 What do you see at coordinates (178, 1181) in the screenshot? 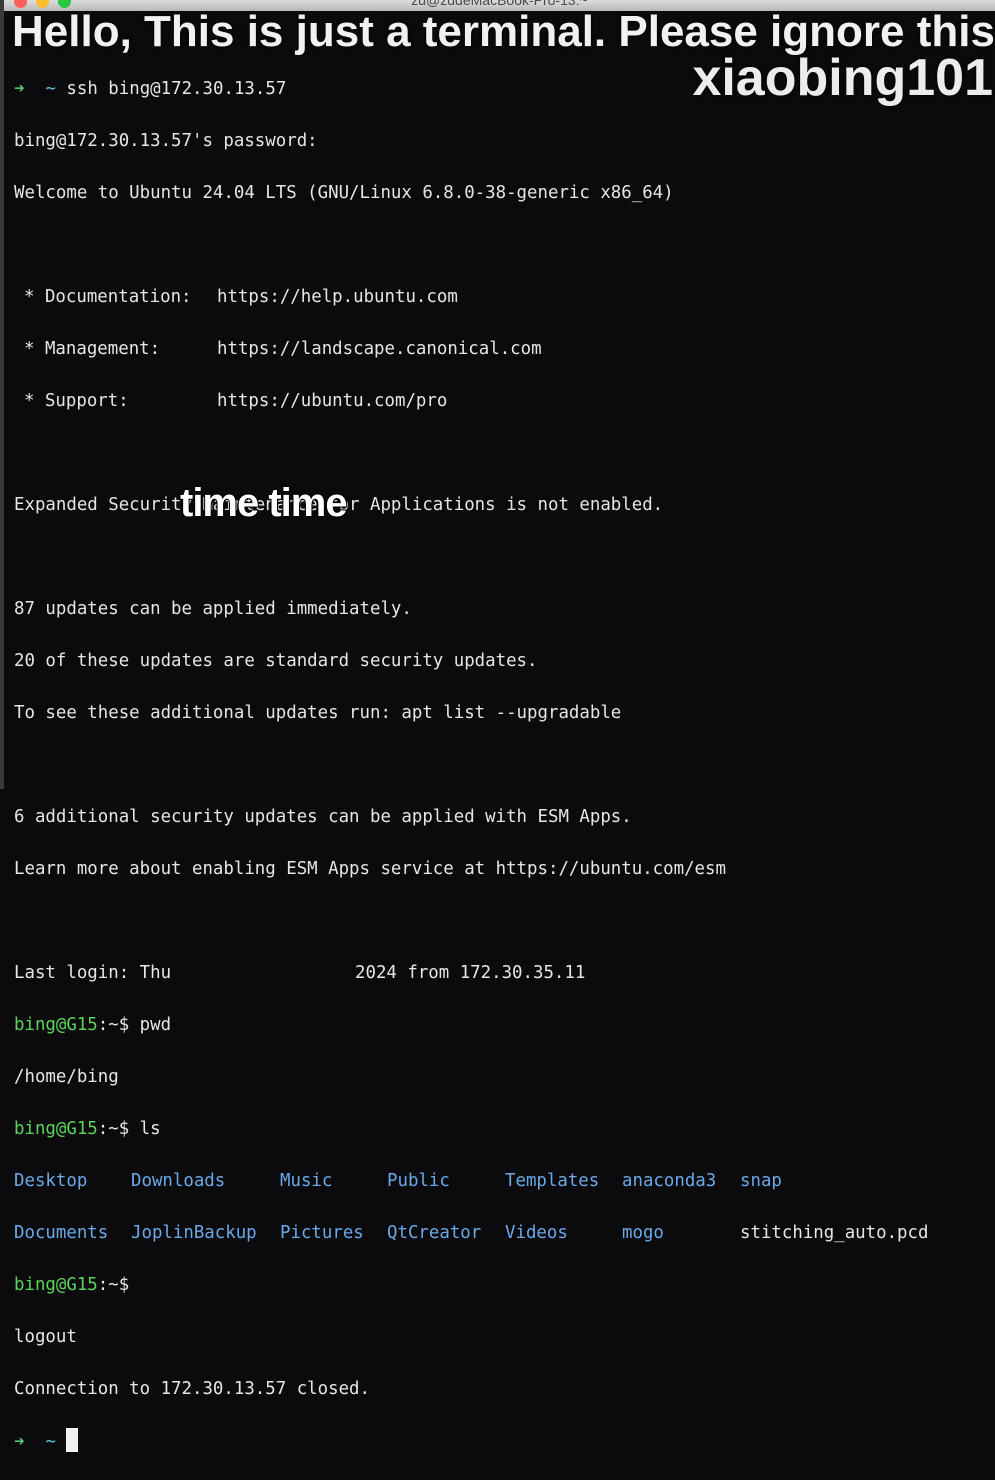
I see `ls-entry: Downloads` at bounding box center [178, 1181].